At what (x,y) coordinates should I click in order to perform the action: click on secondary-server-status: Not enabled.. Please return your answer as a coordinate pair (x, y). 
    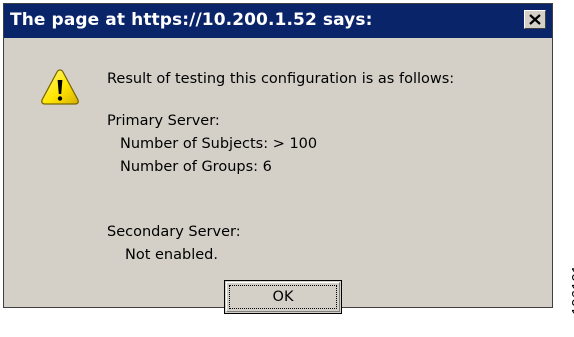
    Looking at the image, I should click on (171, 255).